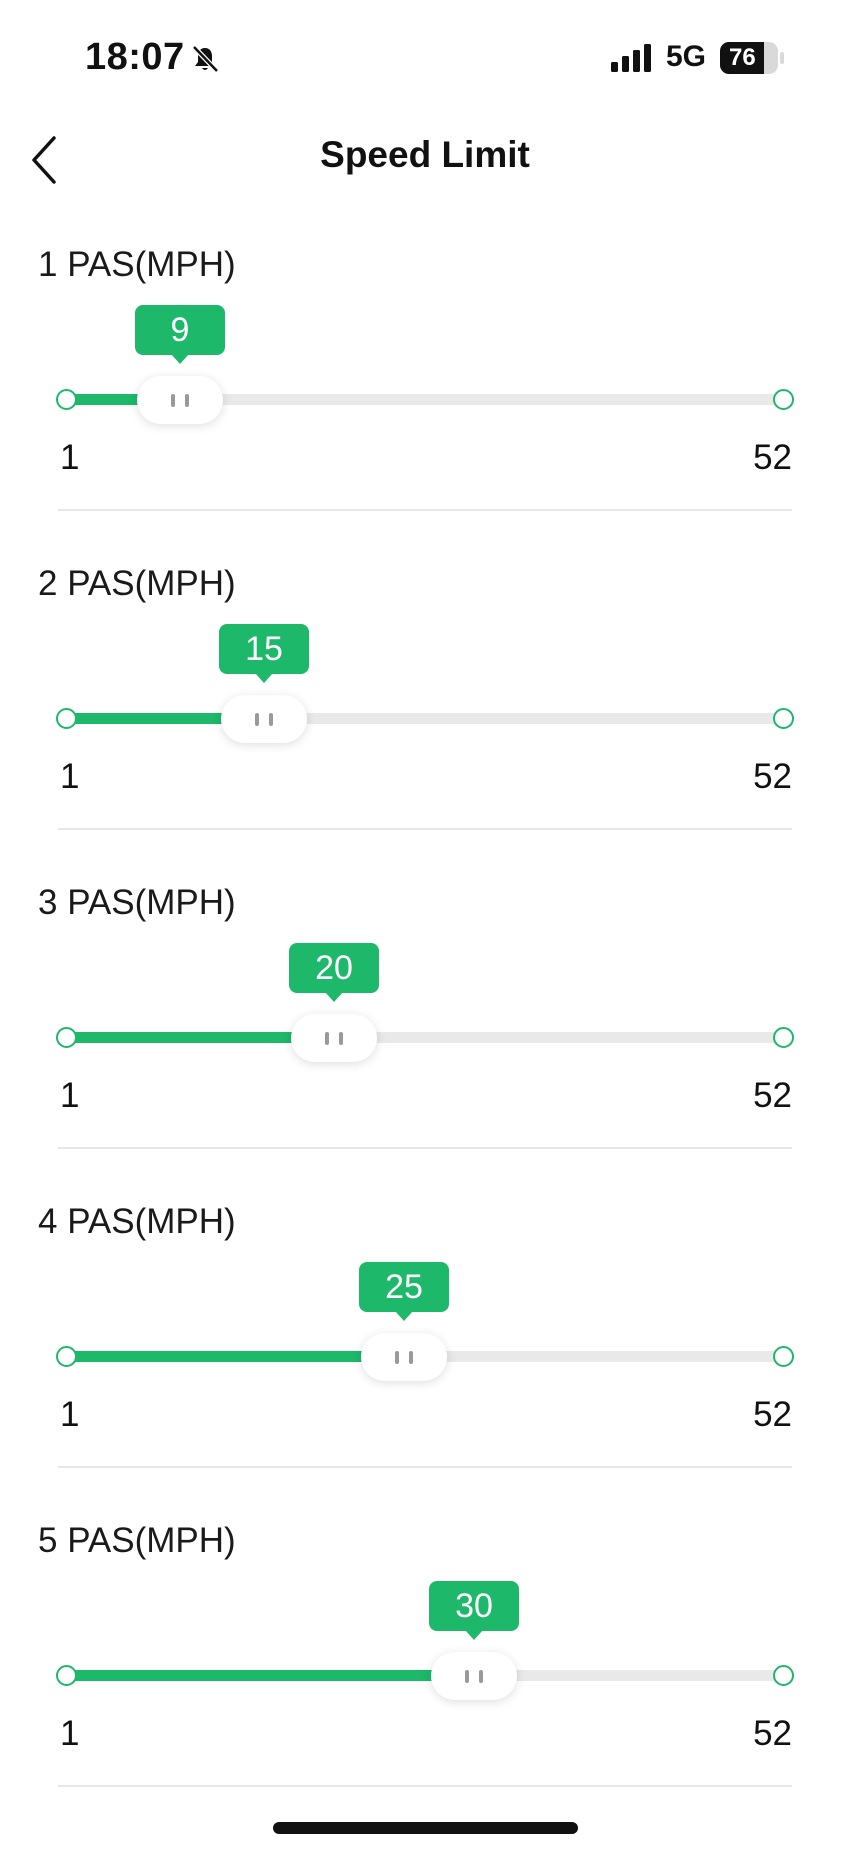  Describe the element at coordinates (425, 55) in the screenshot. I see `status-bar: 18:07 5G 76` at that location.